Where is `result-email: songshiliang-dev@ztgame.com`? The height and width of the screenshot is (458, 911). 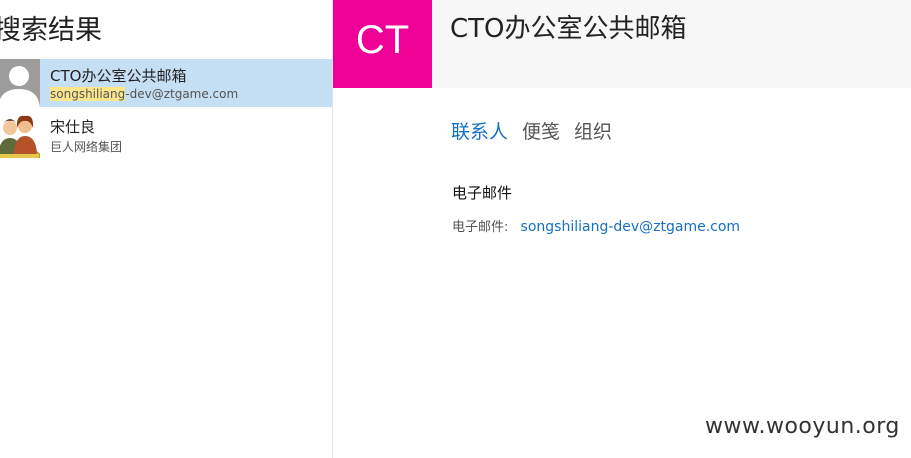 result-email: songshiliang-dev@ztgame.com is located at coordinates (144, 94).